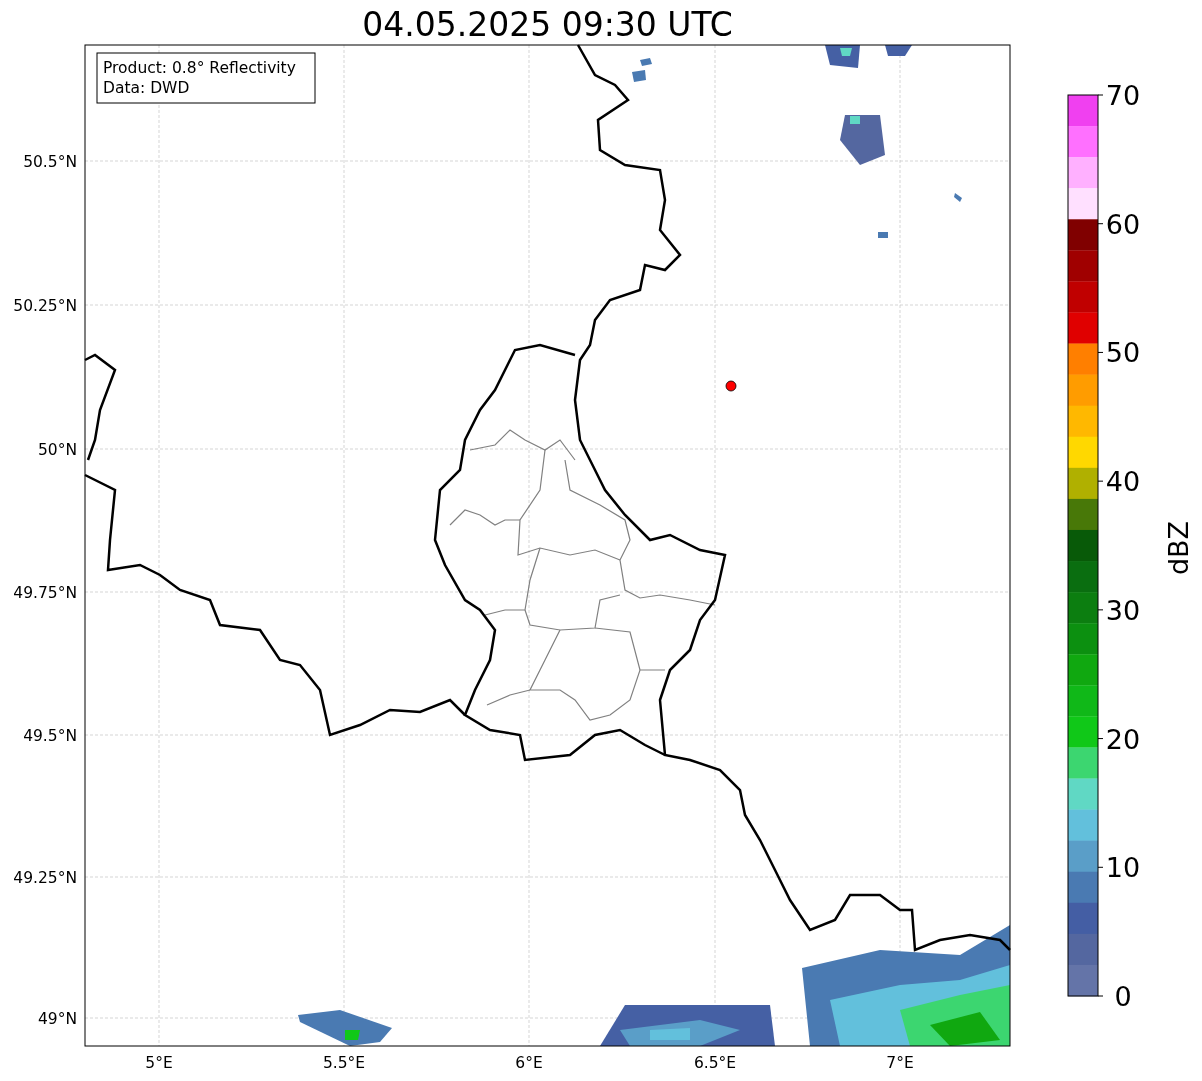  I want to click on colorbar-tick-label: 70, so click(1123, 95).